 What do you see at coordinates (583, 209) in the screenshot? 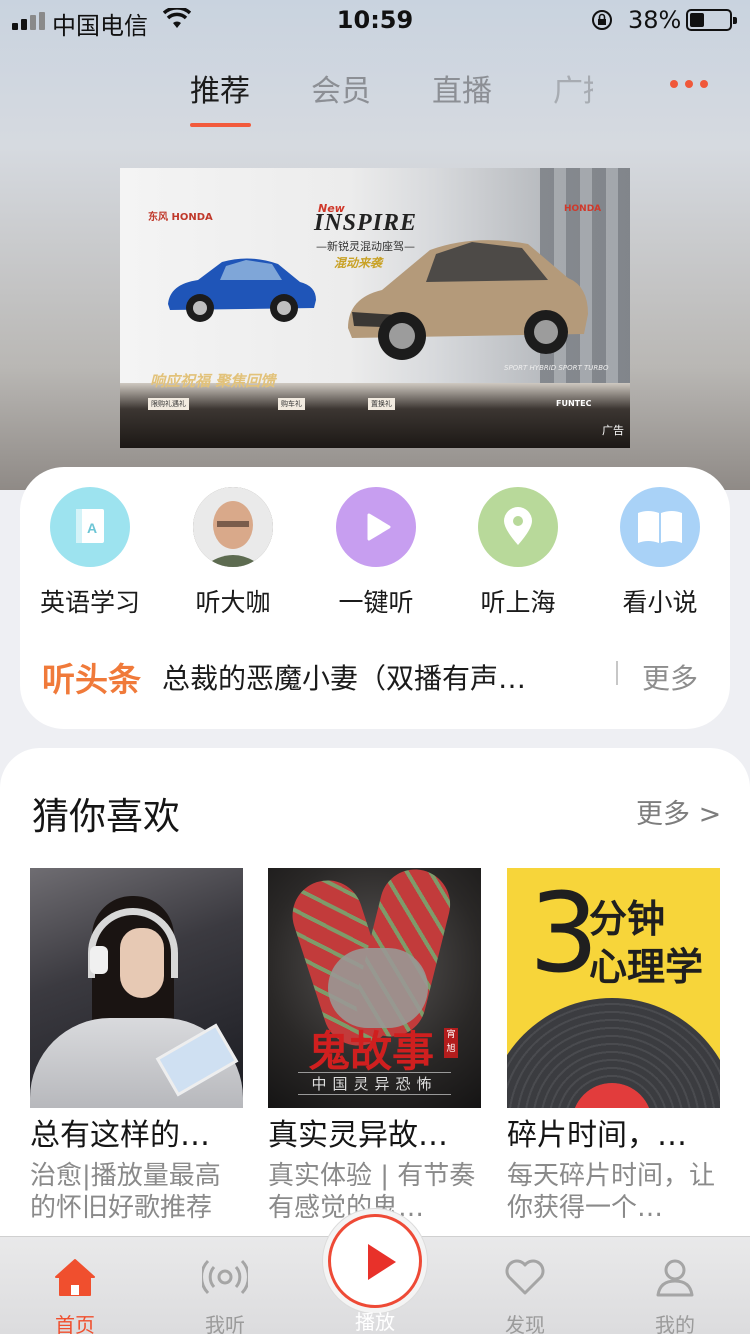
I see `banner-brand-right: HONDA` at bounding box center [583, 209].